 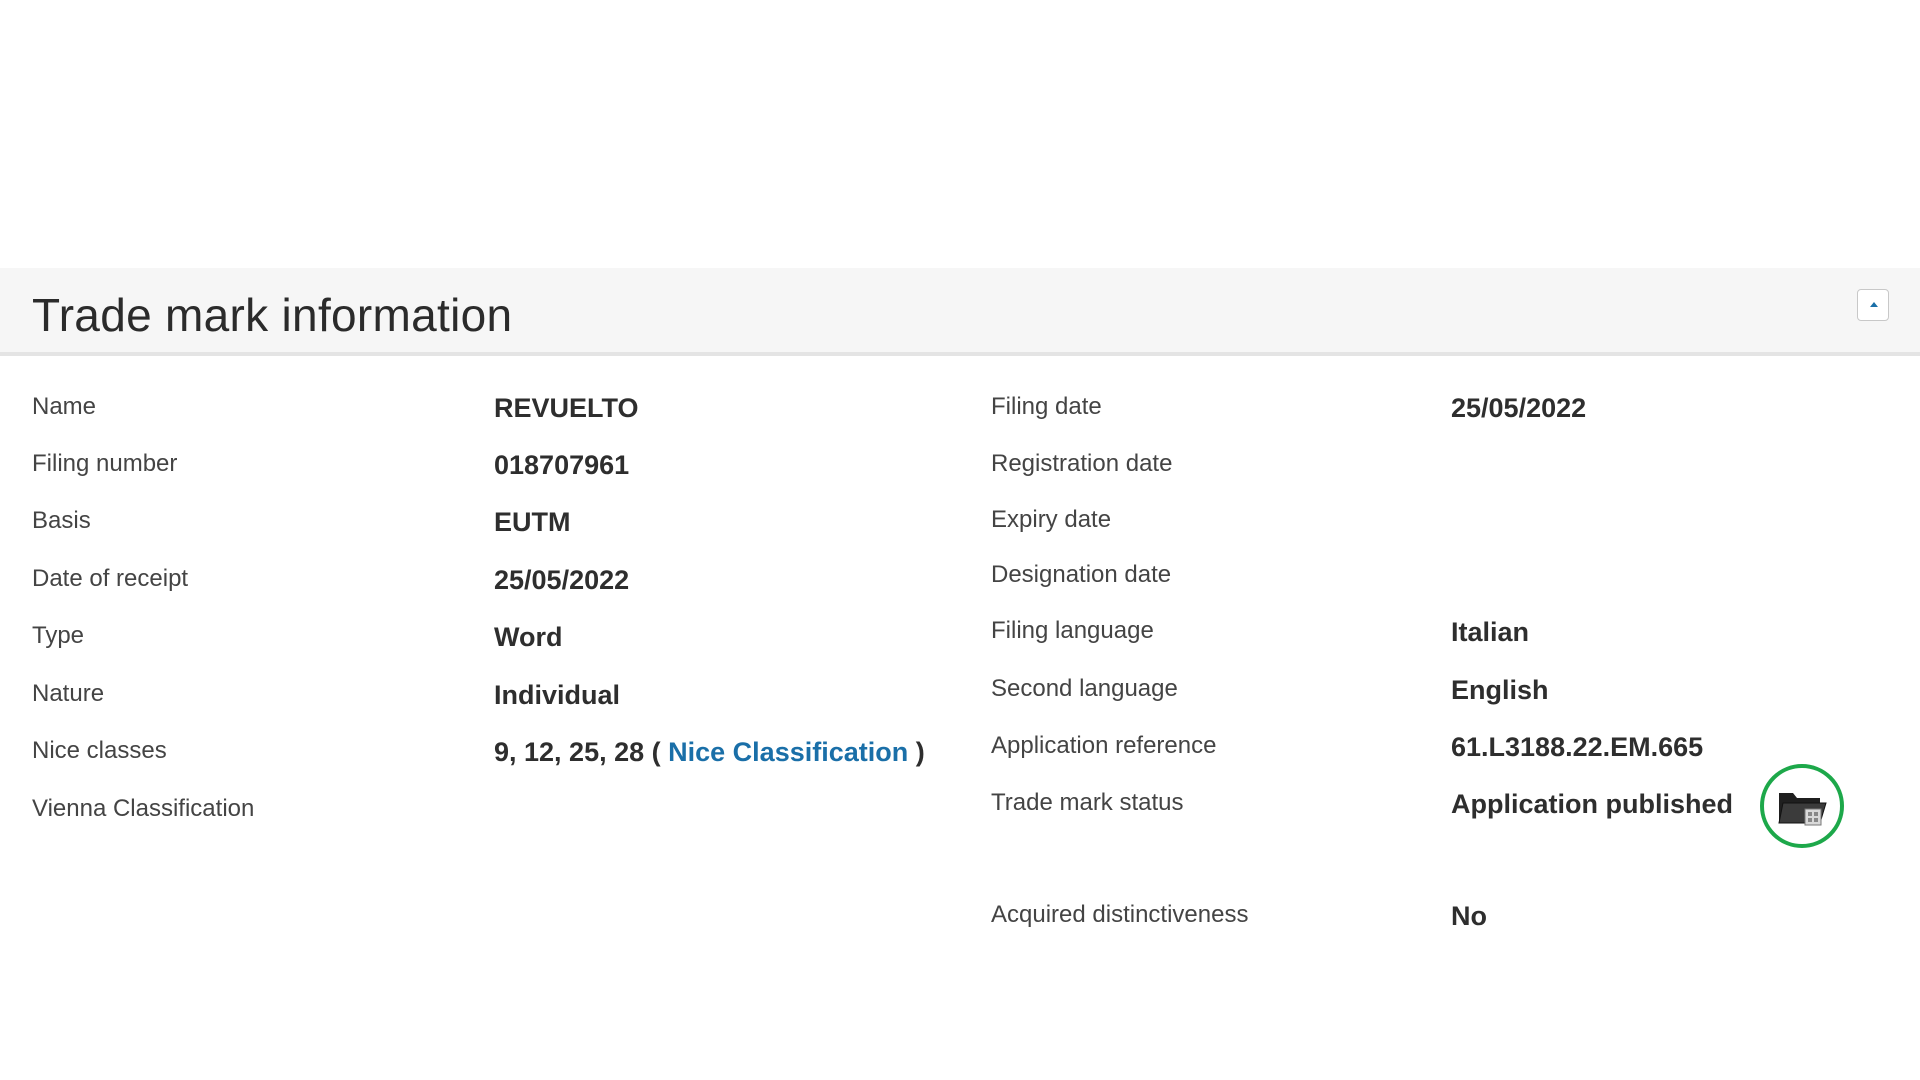 What do you see at coordinates (788, 752) in the screenshot?
I see `nice-classification-link: Nice Classification` at bounding box center [788, 752].